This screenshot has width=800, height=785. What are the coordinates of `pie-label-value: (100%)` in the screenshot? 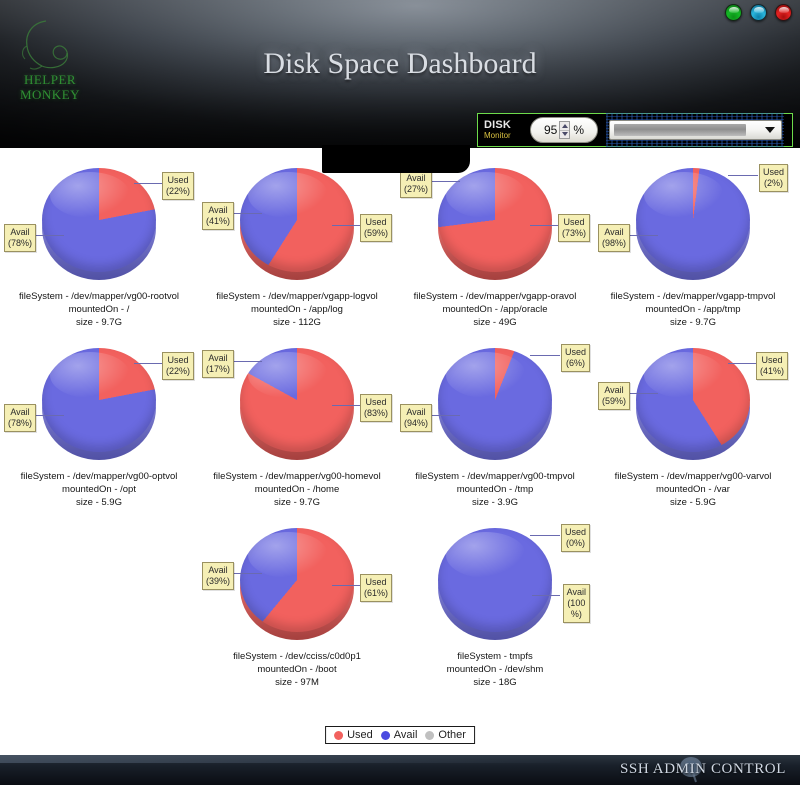 It's located at (576, 608).